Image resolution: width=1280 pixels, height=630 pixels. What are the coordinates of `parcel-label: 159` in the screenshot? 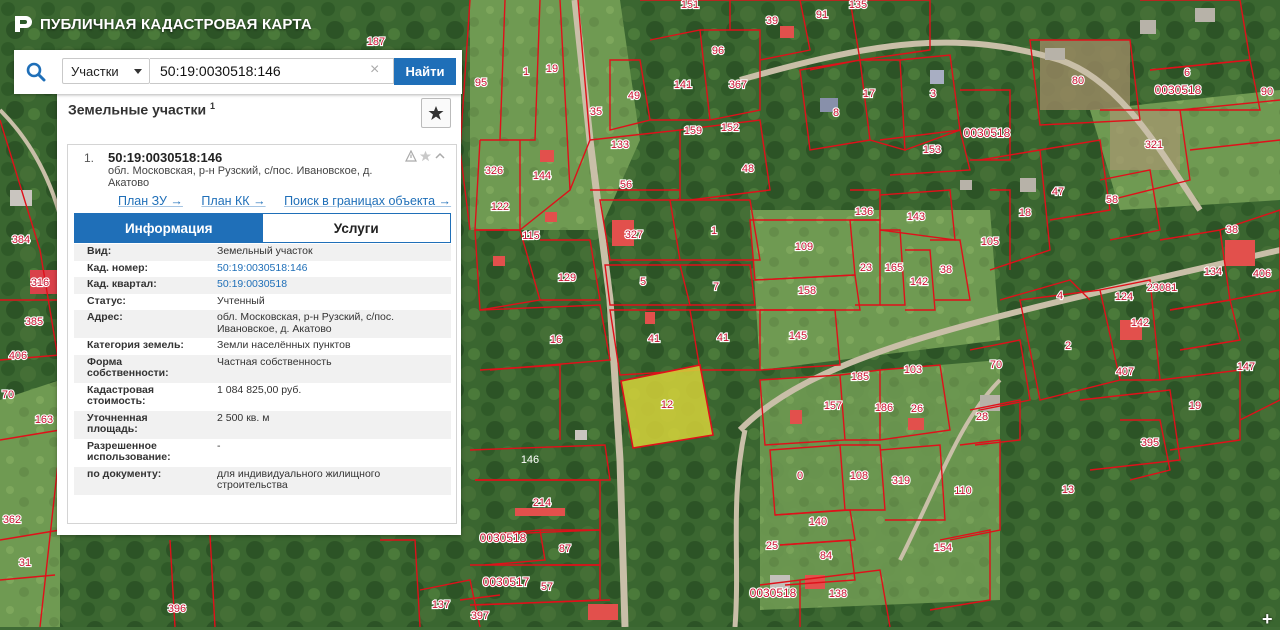 It's located at (693, 131).